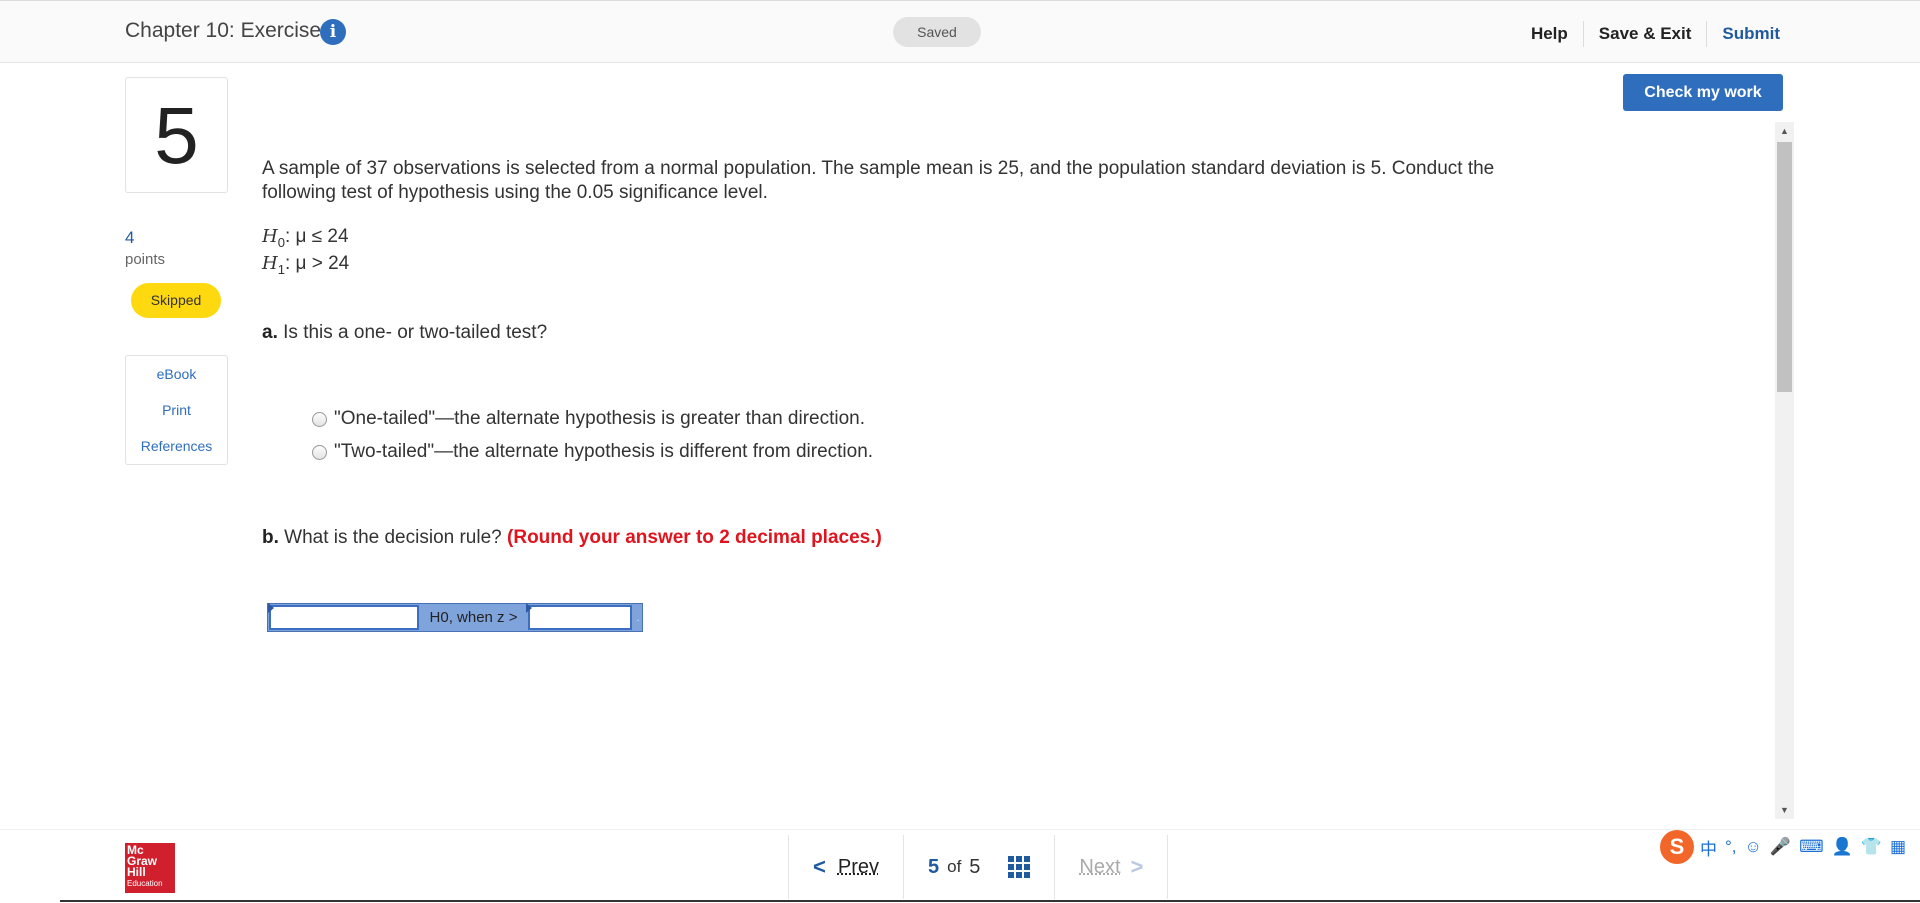 This screenshot has width=1920, height=903. Describe the element at coordinates (281, 242) in the screenshot. I see `h0-subscript: 0` at that location.